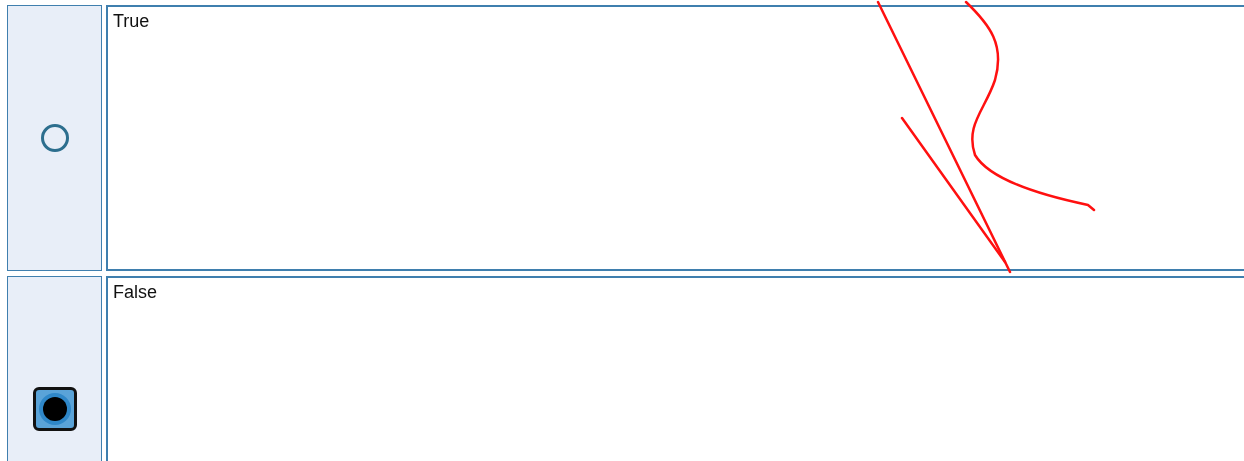  I want to click on answer-label: False, so click(135, 292).